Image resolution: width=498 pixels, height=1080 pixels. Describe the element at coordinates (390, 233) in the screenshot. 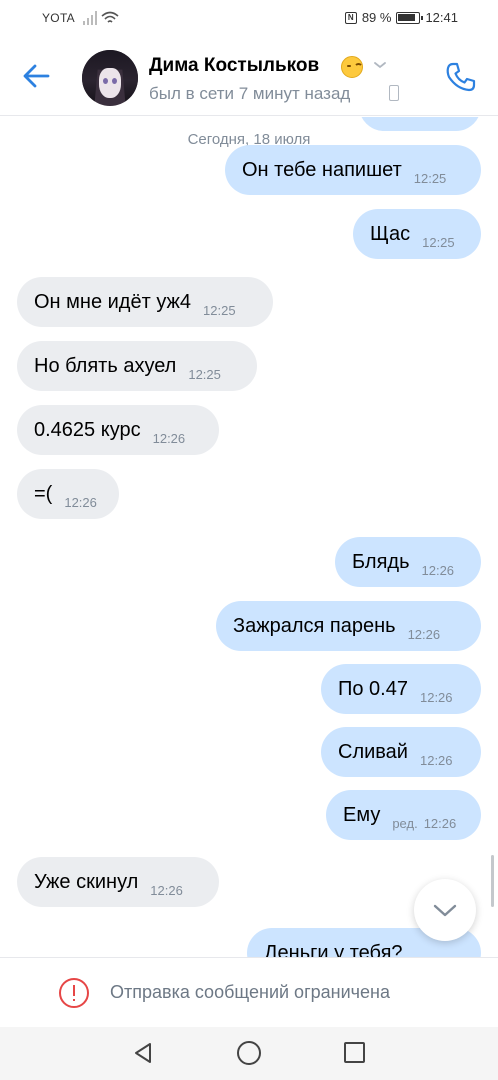

I see `message-text: Щас` at that location.